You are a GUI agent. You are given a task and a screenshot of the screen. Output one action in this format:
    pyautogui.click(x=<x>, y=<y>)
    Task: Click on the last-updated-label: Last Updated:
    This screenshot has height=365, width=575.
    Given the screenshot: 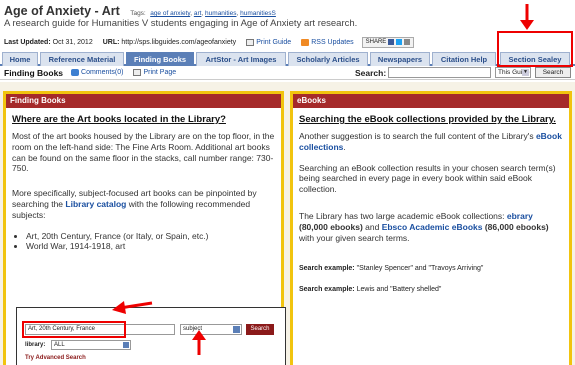 What is the action you would take?
    pyautogui.click(x=27, y=42)
    